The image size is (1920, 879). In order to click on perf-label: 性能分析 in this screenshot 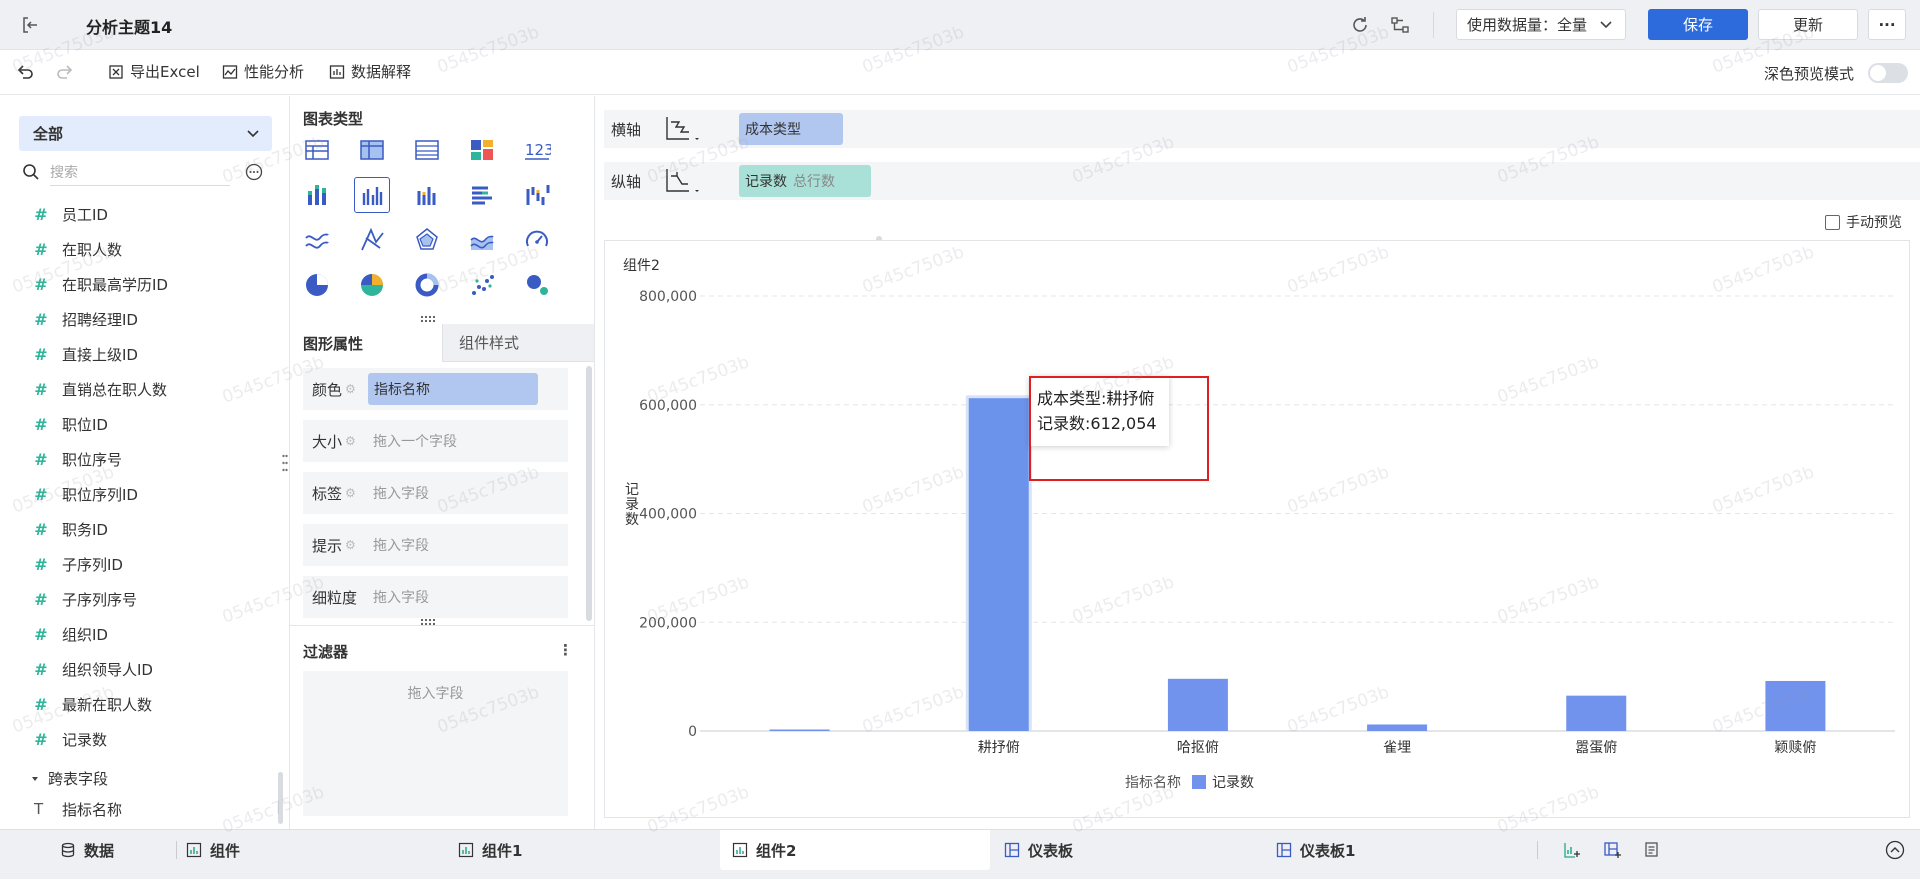, I will do `click(274, 72)`.